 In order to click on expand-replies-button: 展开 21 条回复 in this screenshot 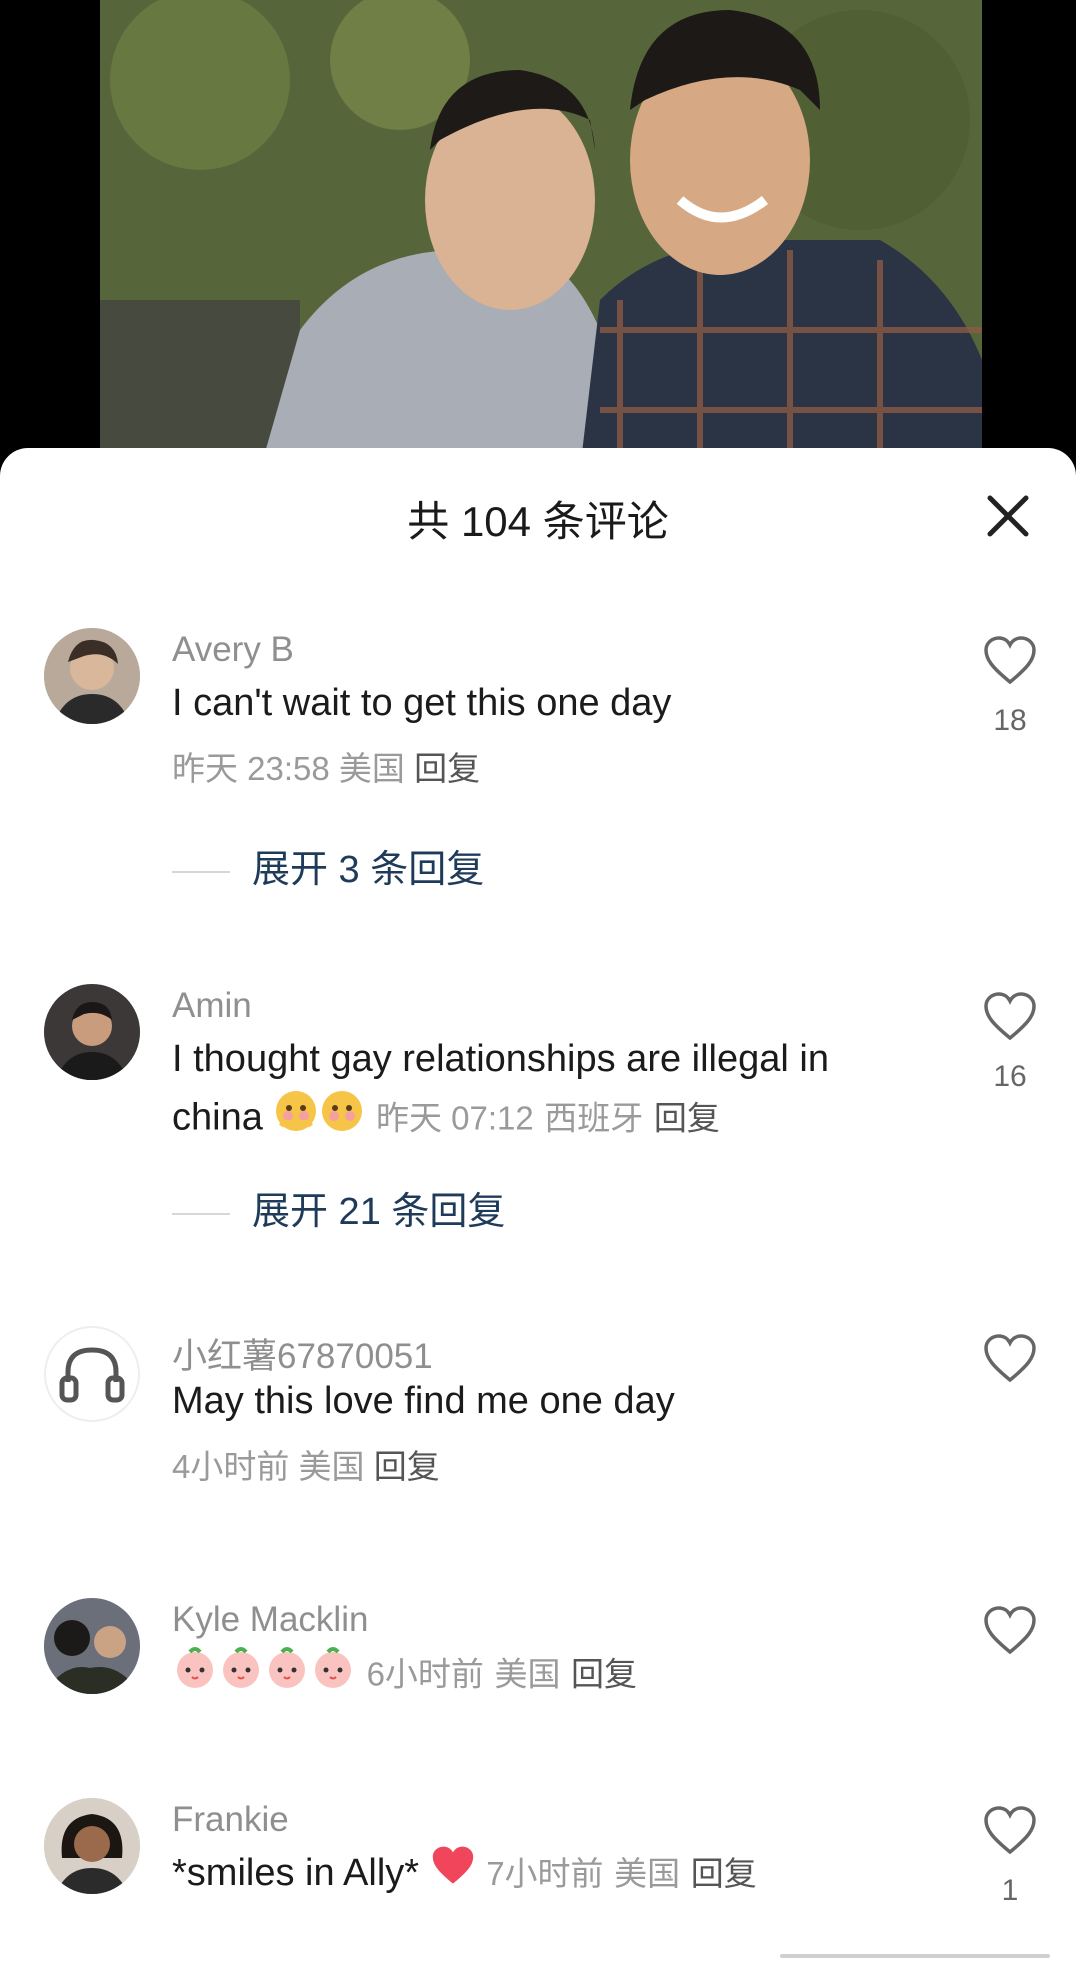, I will do `click(338, 1207)`.